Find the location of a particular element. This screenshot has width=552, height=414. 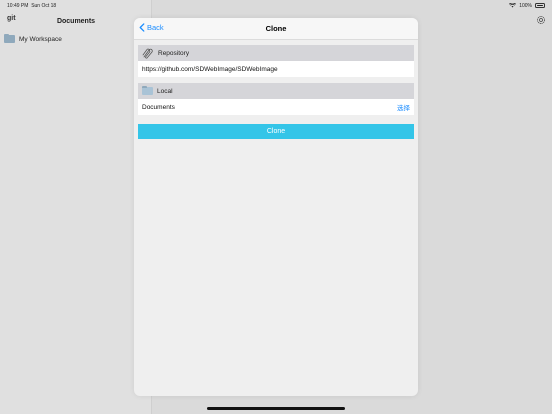

wifi-icon is located at coordinates (513, 5).